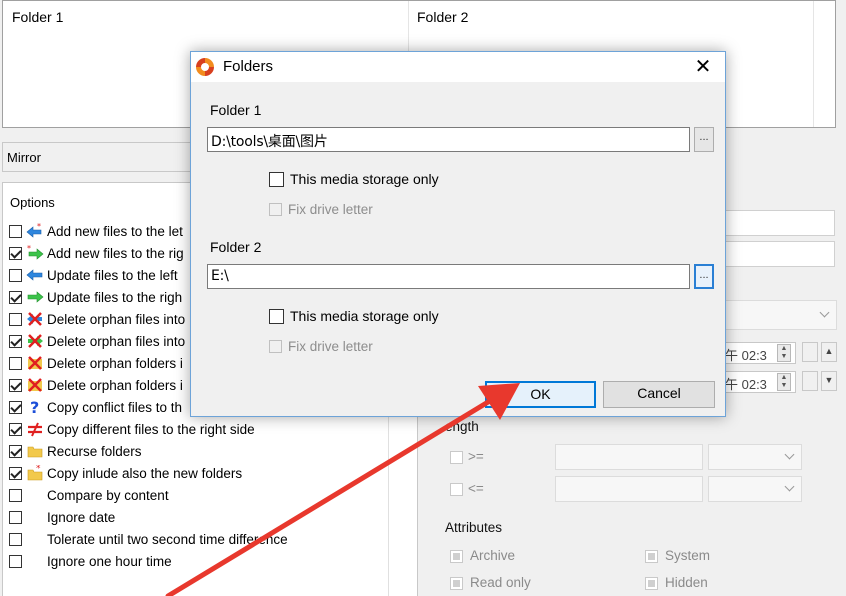  Describe the element at coordinates (35, 231) in the screenshot. I see `add-left-icon: *` at that location.